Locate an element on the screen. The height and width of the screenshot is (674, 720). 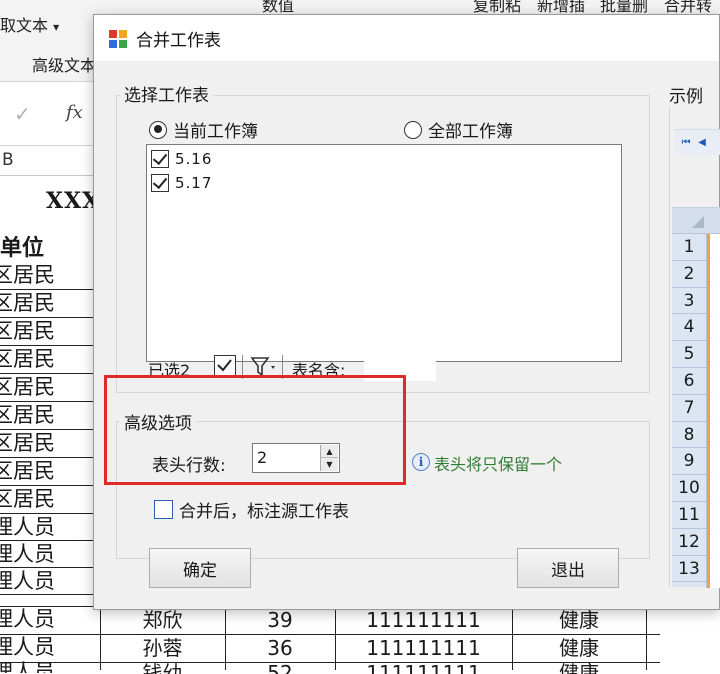
table-cell: 孙蓉 is located at coordinates (162, 648).